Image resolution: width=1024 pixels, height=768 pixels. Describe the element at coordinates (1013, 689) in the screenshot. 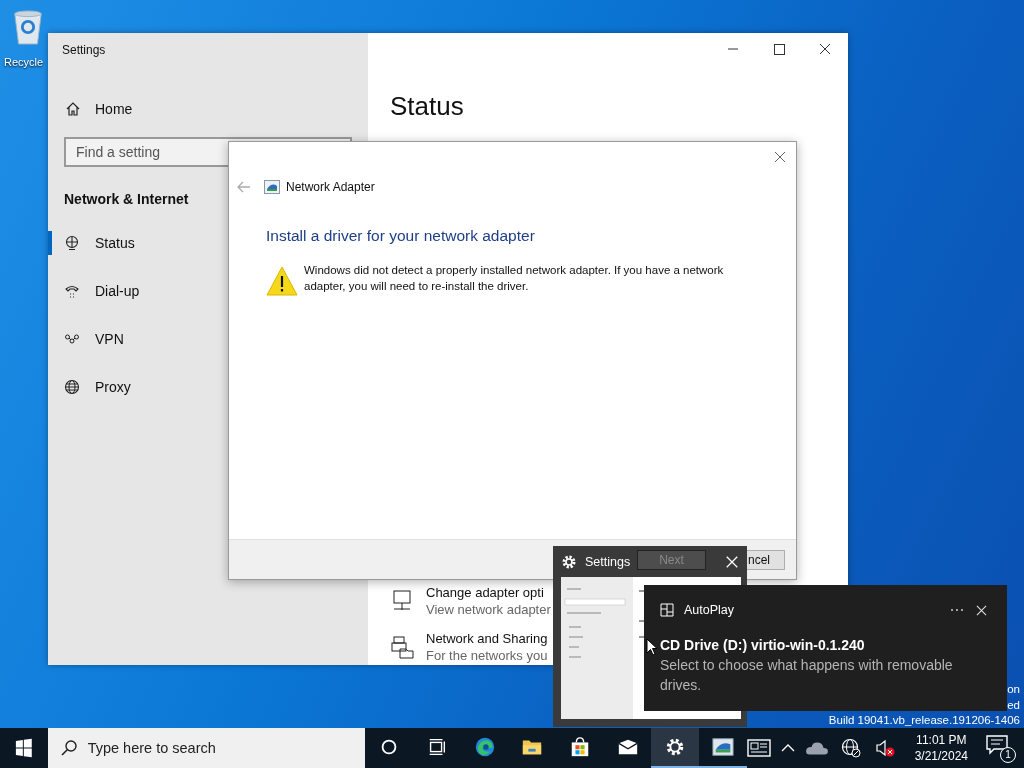

I see `watermark-text: on` at that location.